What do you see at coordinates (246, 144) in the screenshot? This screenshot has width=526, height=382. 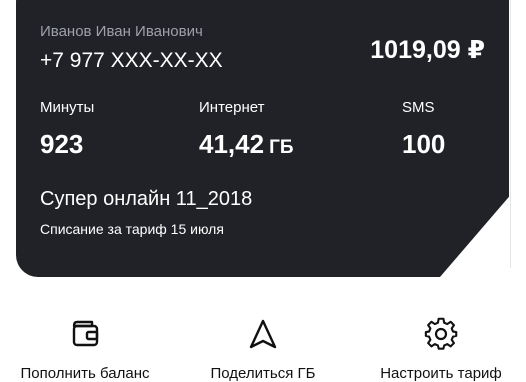 I see `internet-value: 41,42 ГБ` at bounding box center [246, 144].